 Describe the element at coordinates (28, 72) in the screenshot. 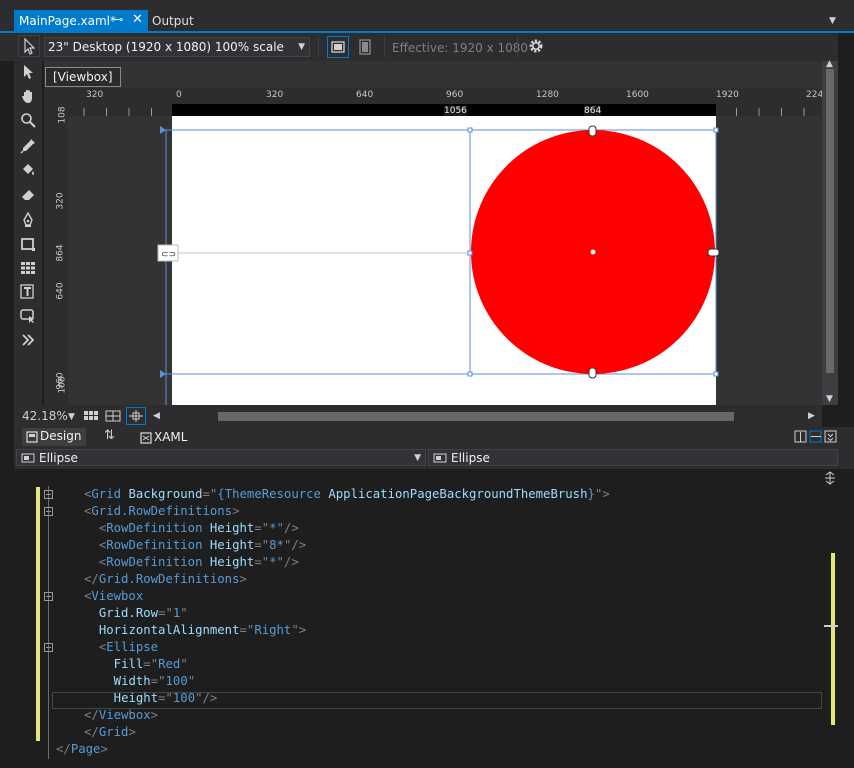

I see `selection-tool-icon` at that location.